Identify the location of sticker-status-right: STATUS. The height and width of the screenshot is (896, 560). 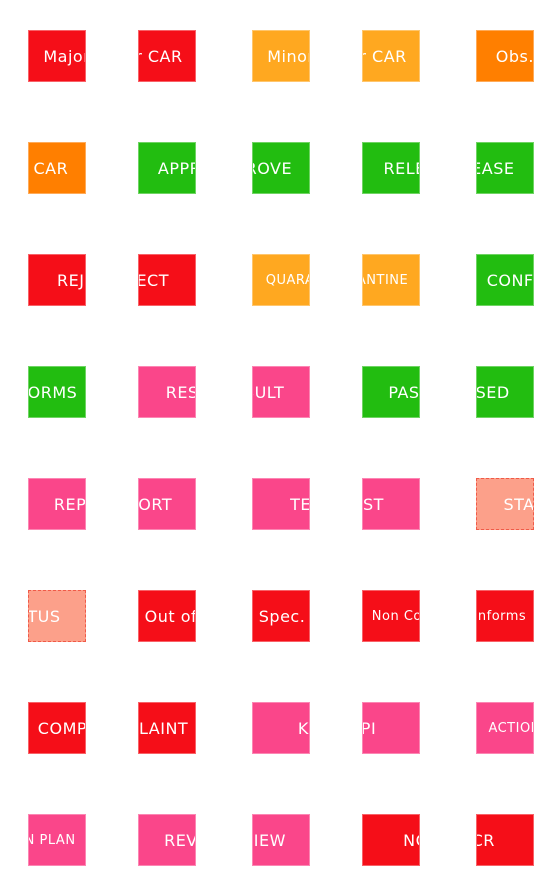
(57, 616).